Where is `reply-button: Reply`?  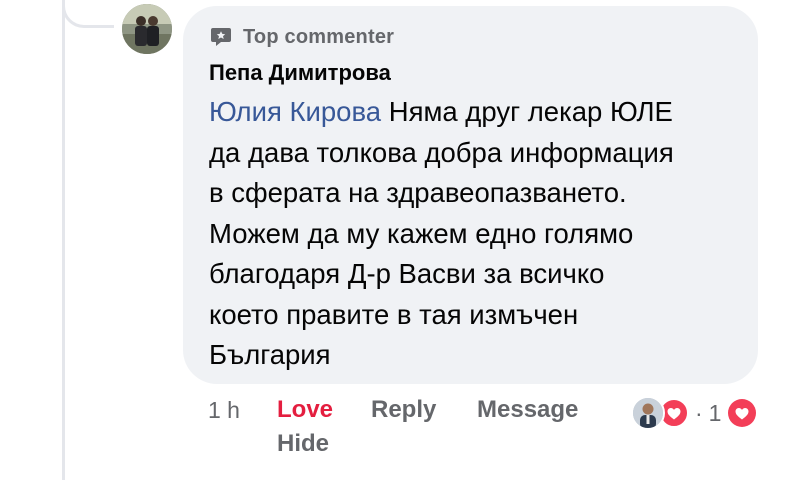
reply-button: Reply is located at coordinates (403, 410).